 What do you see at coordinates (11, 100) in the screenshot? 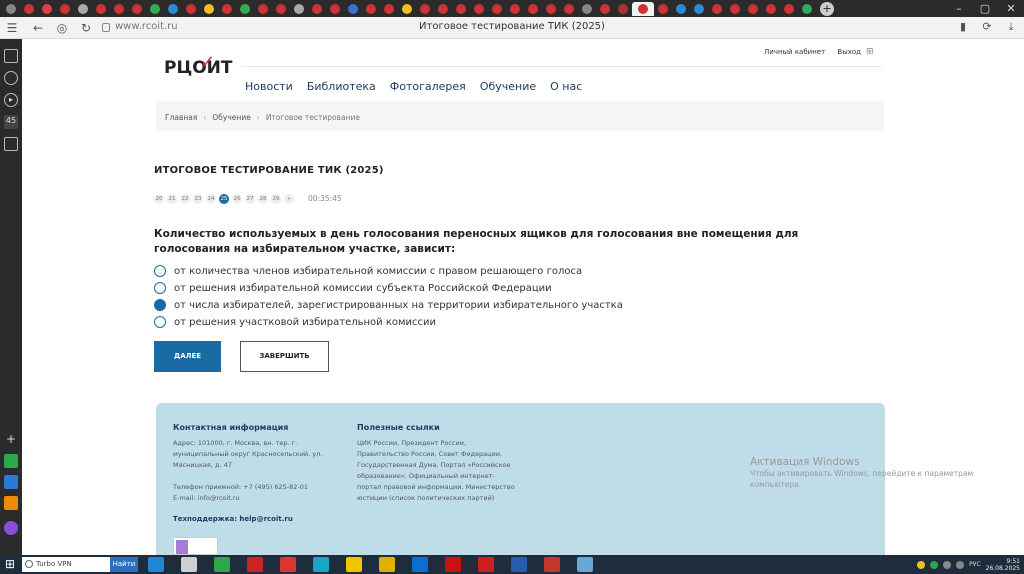
I see `play-icon: ▸` at bounding box center [11, 100].